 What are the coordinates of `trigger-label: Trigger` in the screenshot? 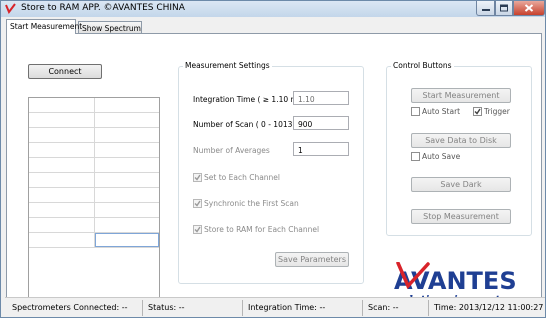 It's located at (497, 111).